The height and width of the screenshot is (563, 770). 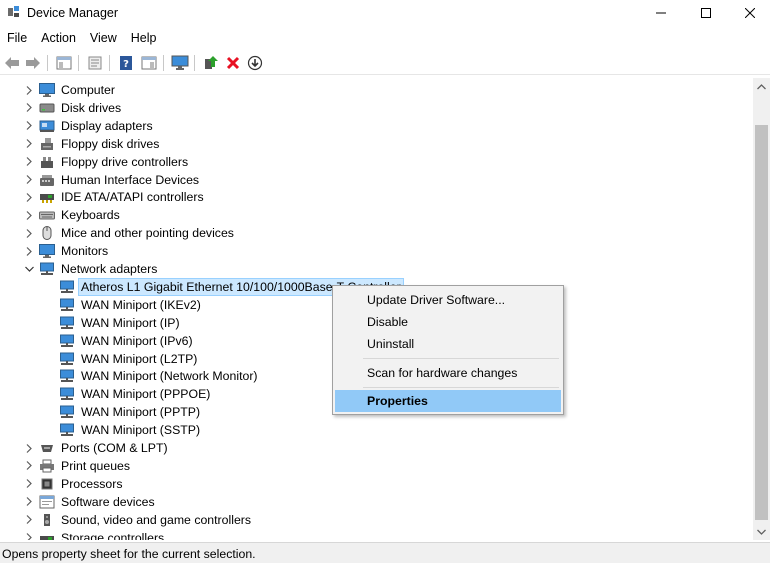 I want to click on vertical-scrollbar, so click(x=761, y=309).